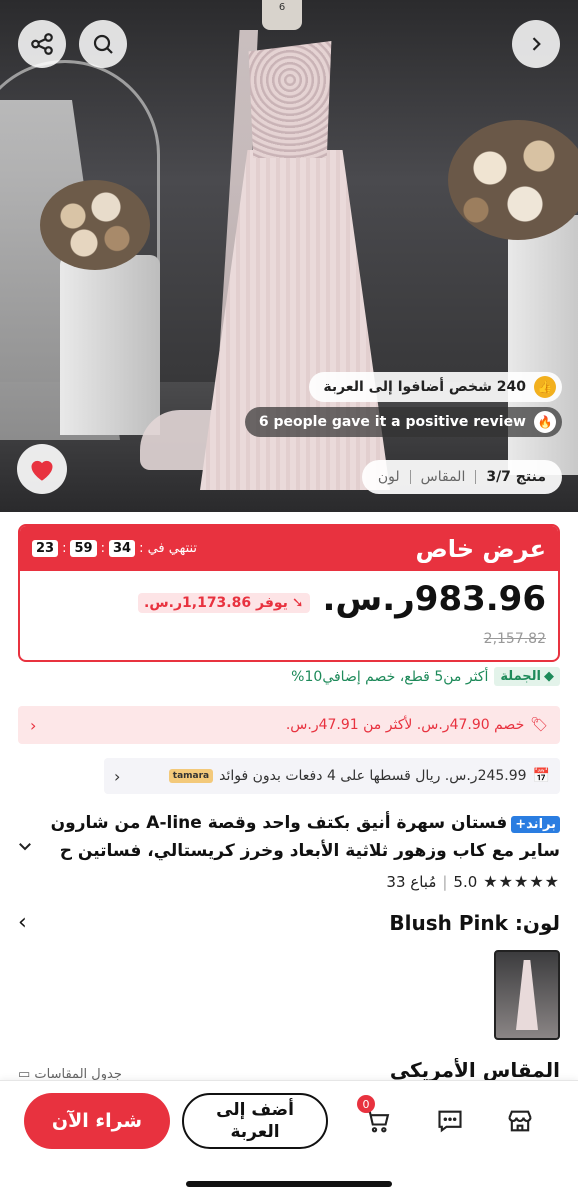 The height and width of the screenshot is (1200, 578). Describe the element at coordinates (521, 881) in the screenshot. I see `star-rating-icon: ★★★★★` at that location.